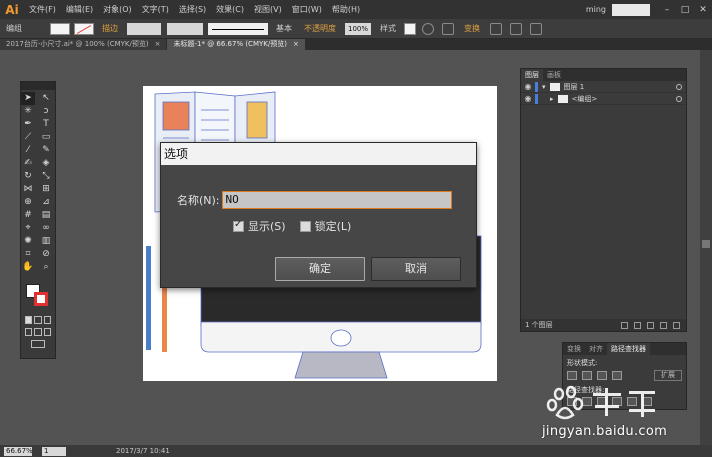  I want to click on tab-calendar-doc: 2017台历-小尺寸.ai* @ 100% (CMYK/预览) ×, so click(83, 44).